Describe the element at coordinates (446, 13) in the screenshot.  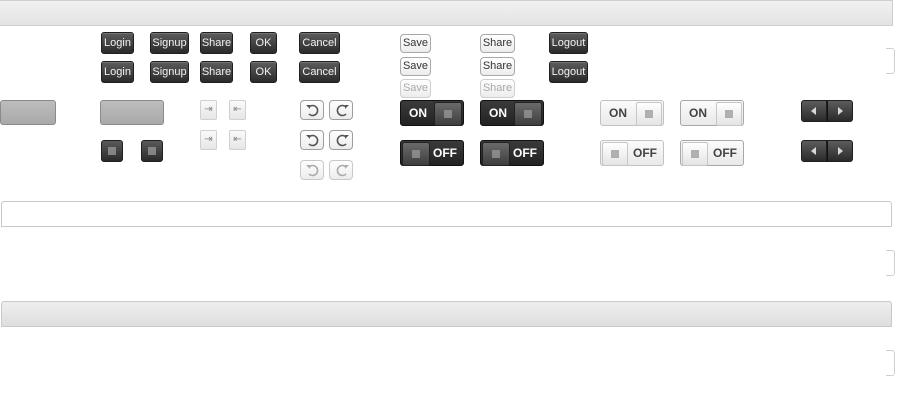
I see `top-toolbar-bar` at that location.